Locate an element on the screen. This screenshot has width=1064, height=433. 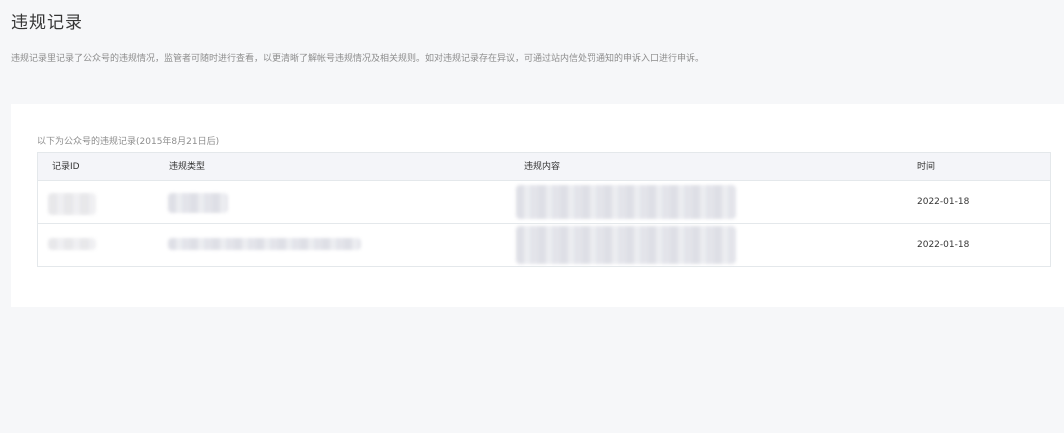
table-header: 记录ID 违规类型 违规内容 时间 is located at coordinates (544, 167).